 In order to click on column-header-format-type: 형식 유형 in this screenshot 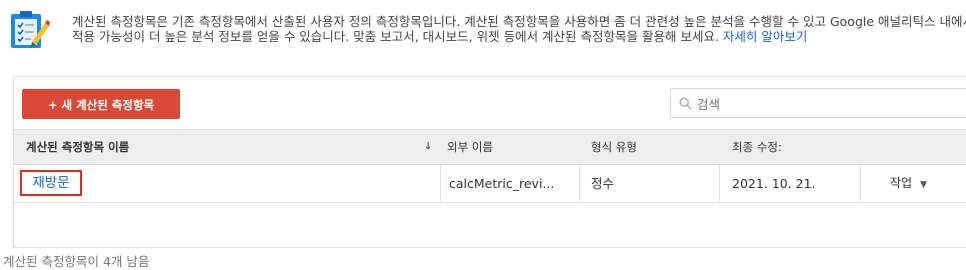, I will do `click(614, 147)`.